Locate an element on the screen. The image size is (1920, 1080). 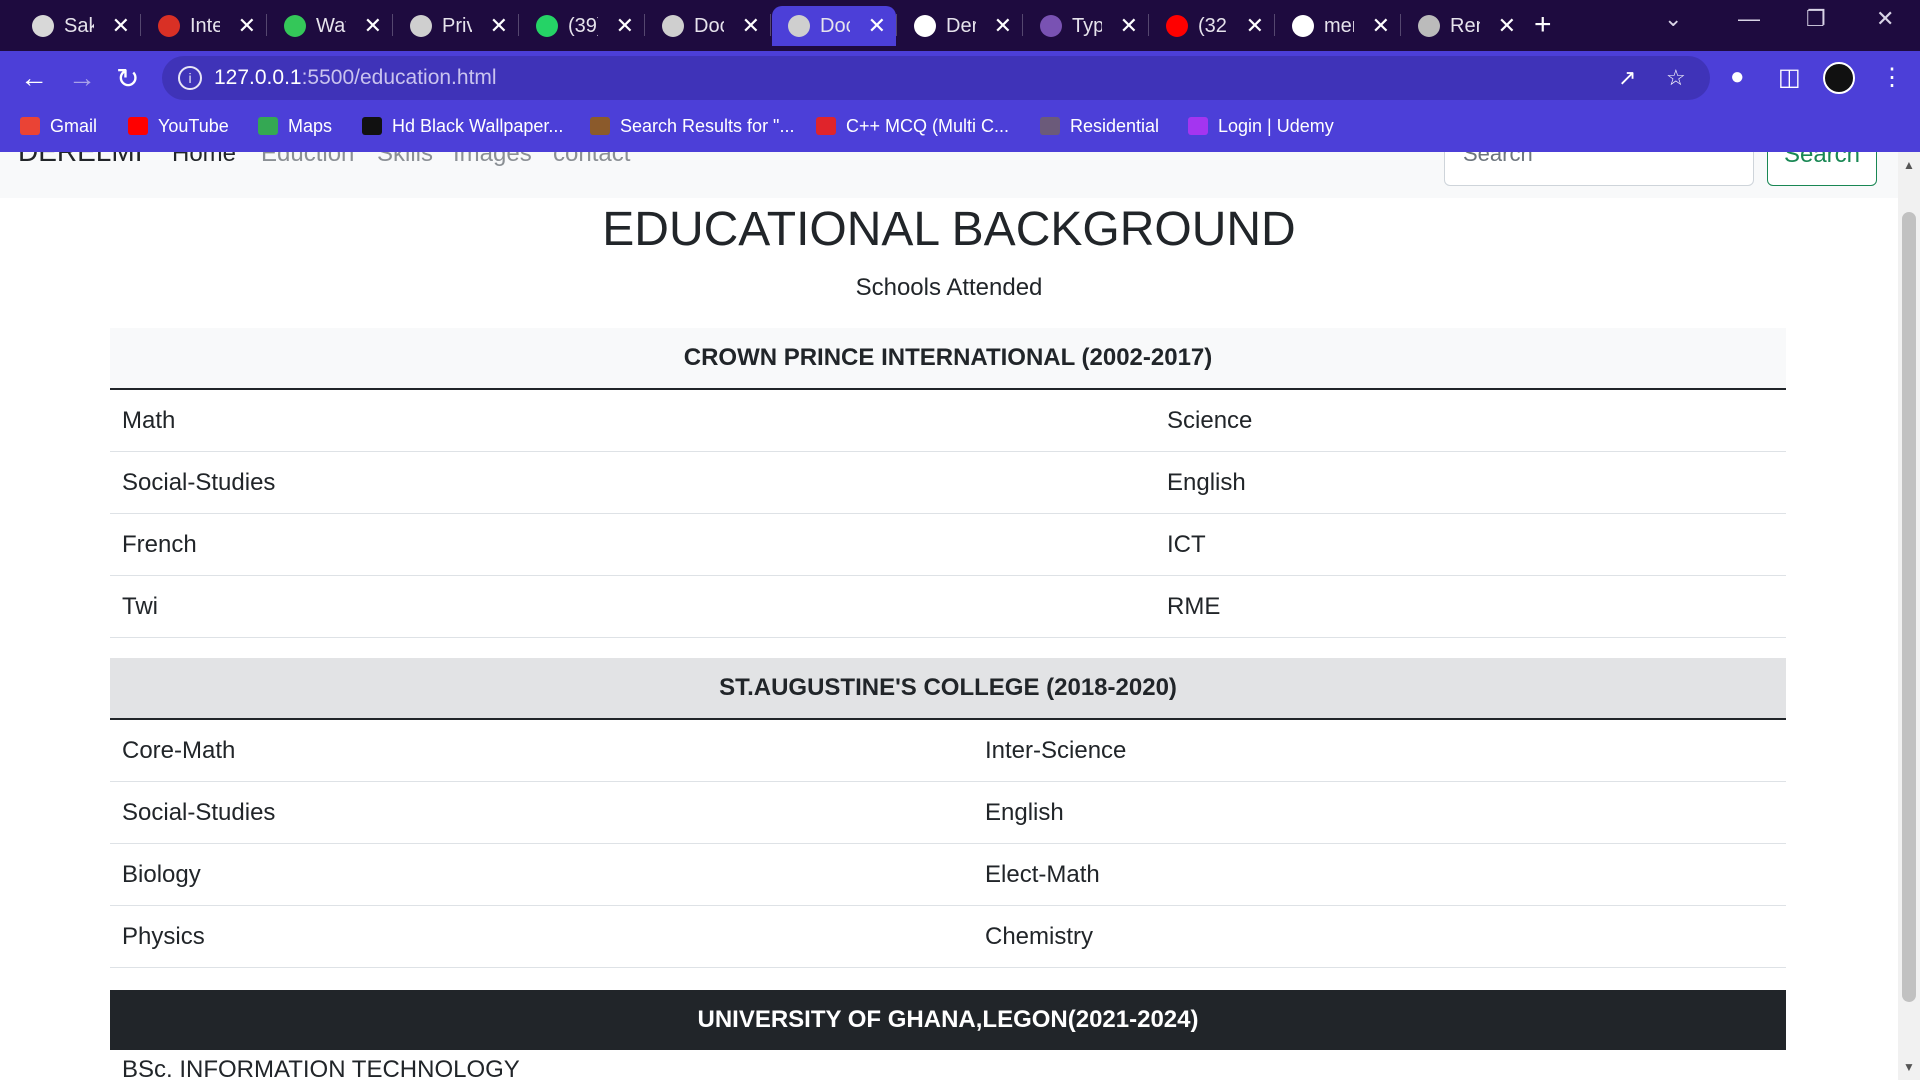
browser-tab: (39) ✕ is located at coordinates (582, 26).